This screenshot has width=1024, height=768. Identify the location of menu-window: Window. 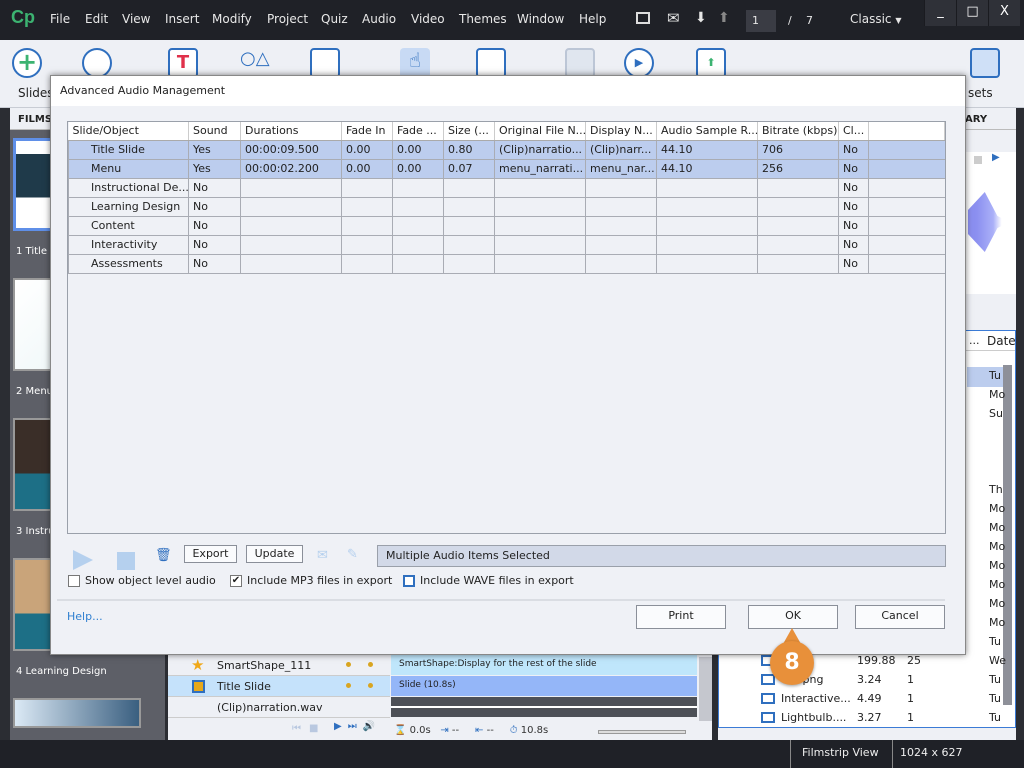
(540, 19).